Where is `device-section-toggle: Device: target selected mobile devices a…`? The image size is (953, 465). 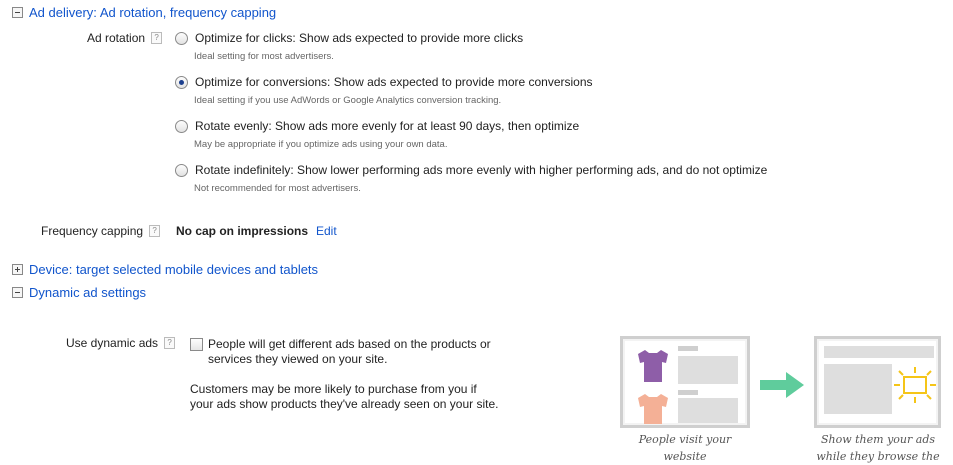
device-section-toggle: Device: target selected mobile devices a… is located at coordinates (165, 269).